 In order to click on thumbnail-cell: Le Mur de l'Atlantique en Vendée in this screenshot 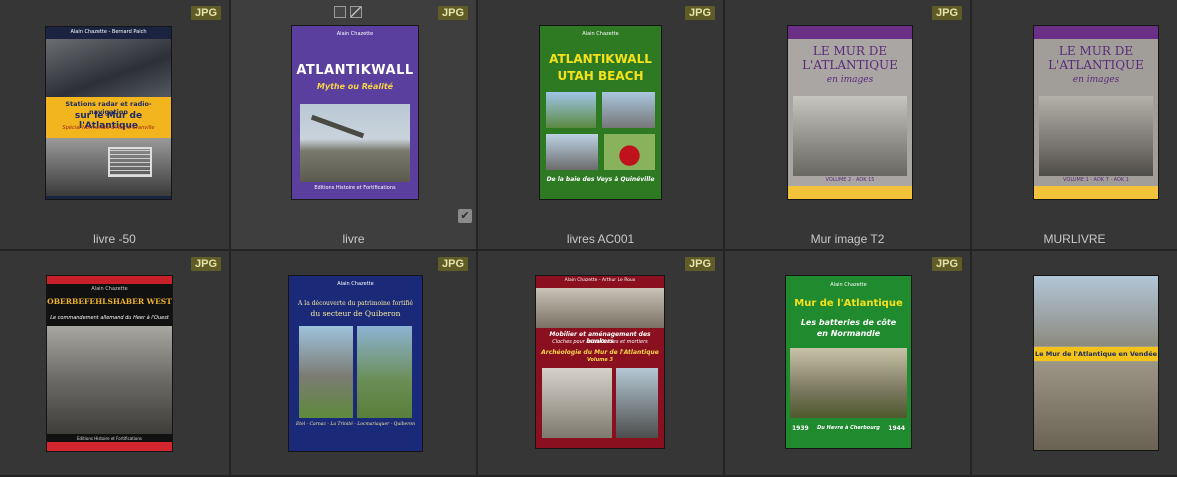, I will do `click(1074, 364)`.